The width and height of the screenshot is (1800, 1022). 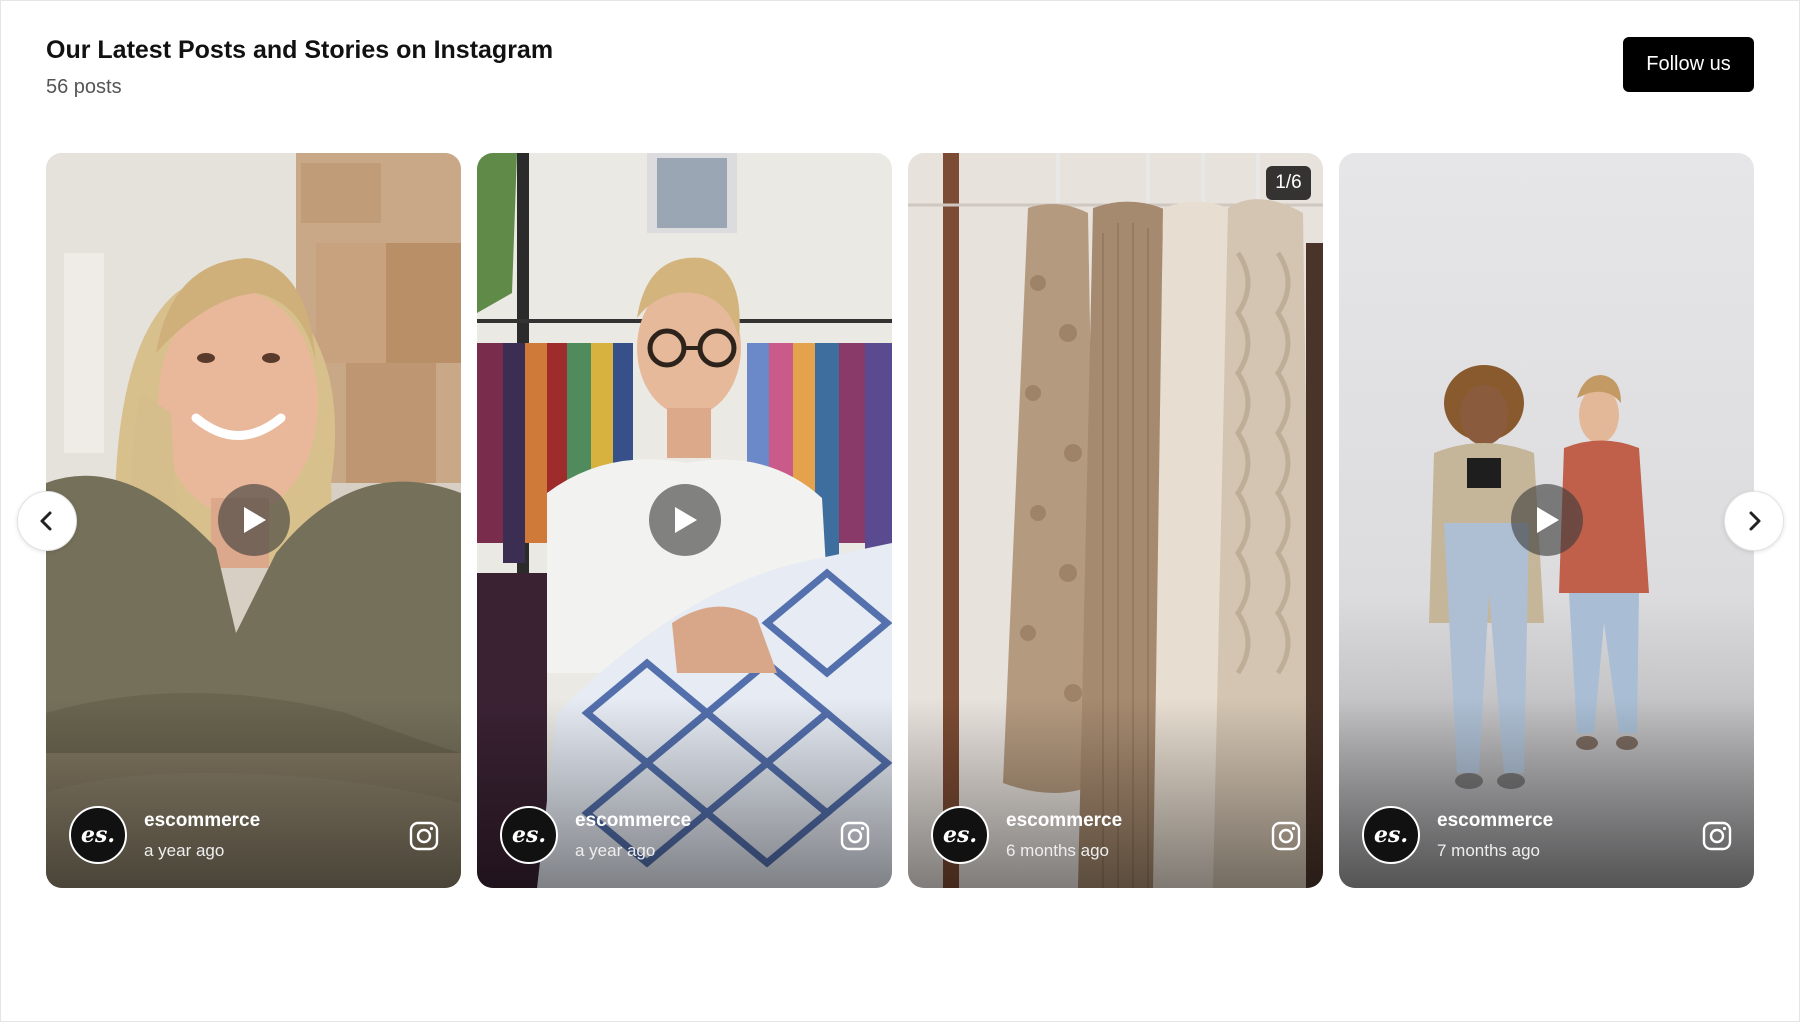 I want to click on chevron-right-icon, so click(x=1755, y=521).